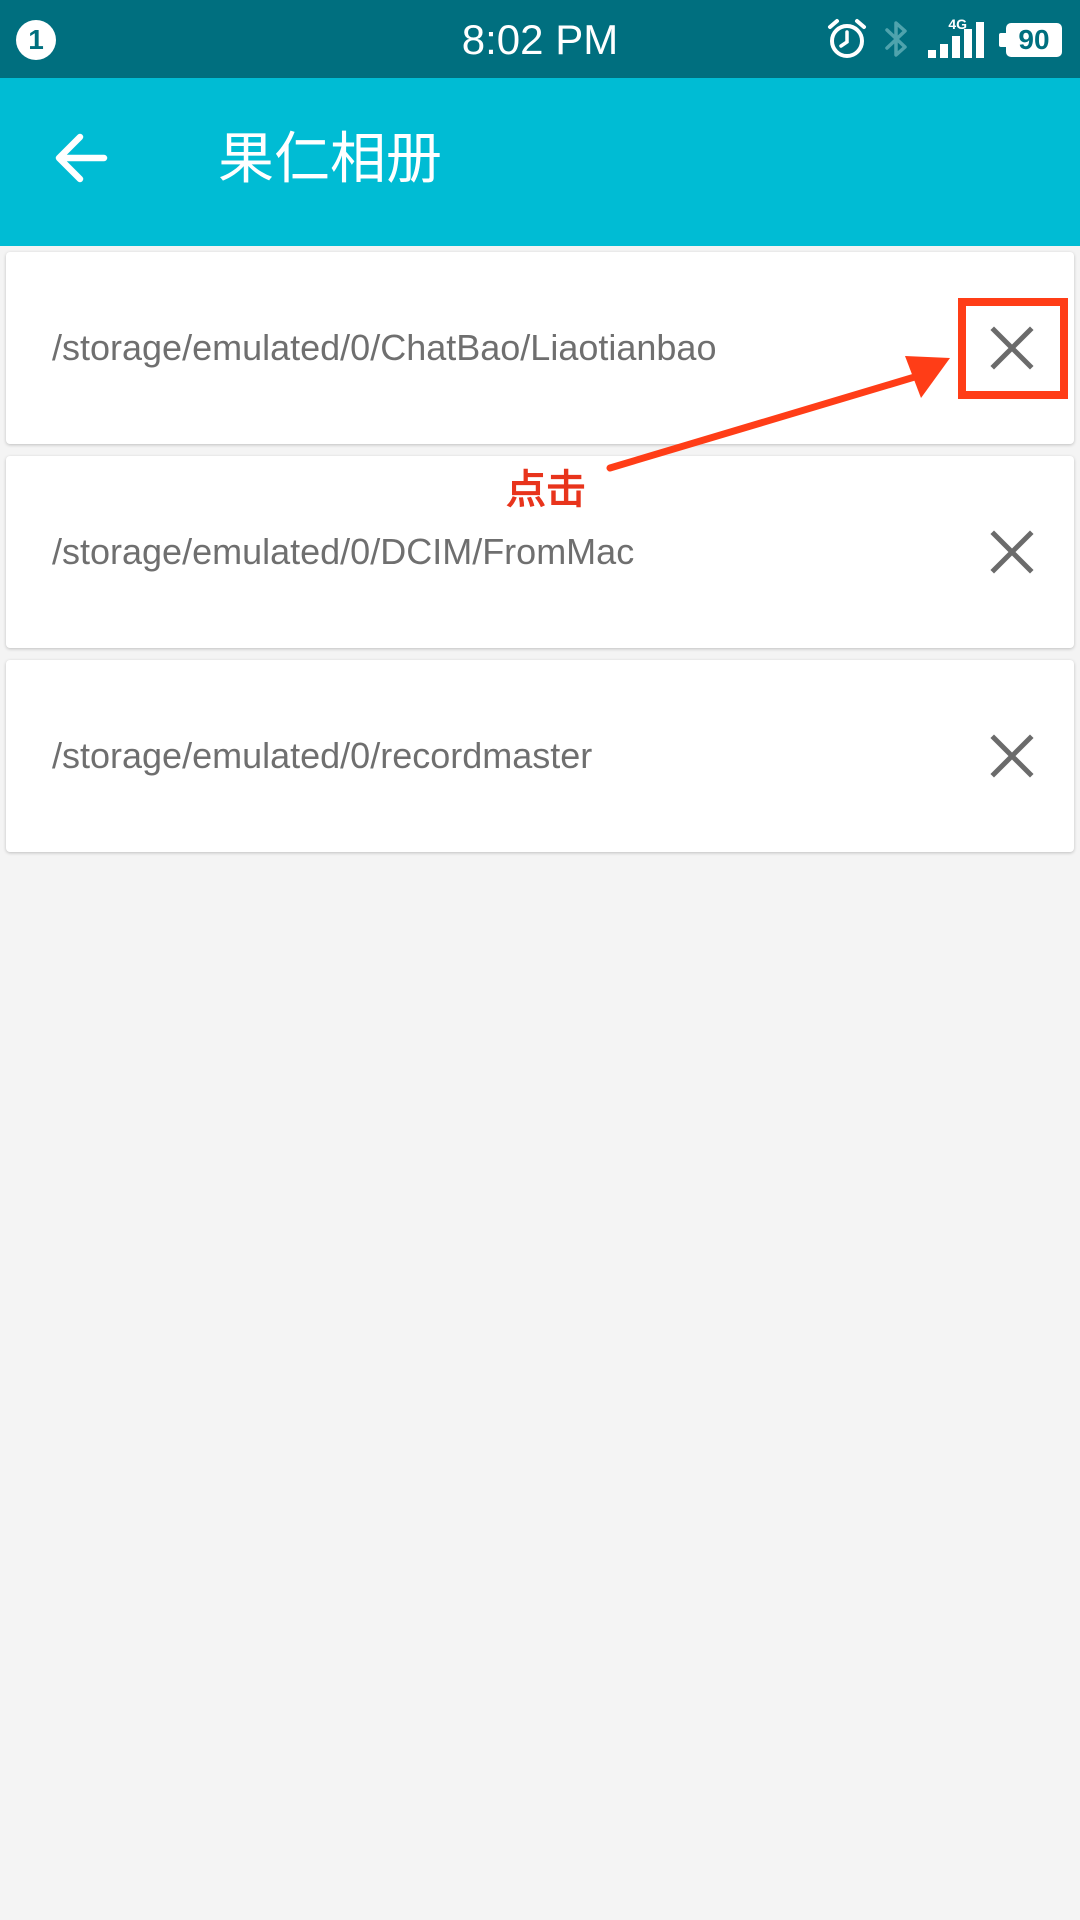 The width and height of the screenshot is (1080, 1920). I want to click on folder-path: /storage/emulated/0/recordmaster, so click(322, 755).